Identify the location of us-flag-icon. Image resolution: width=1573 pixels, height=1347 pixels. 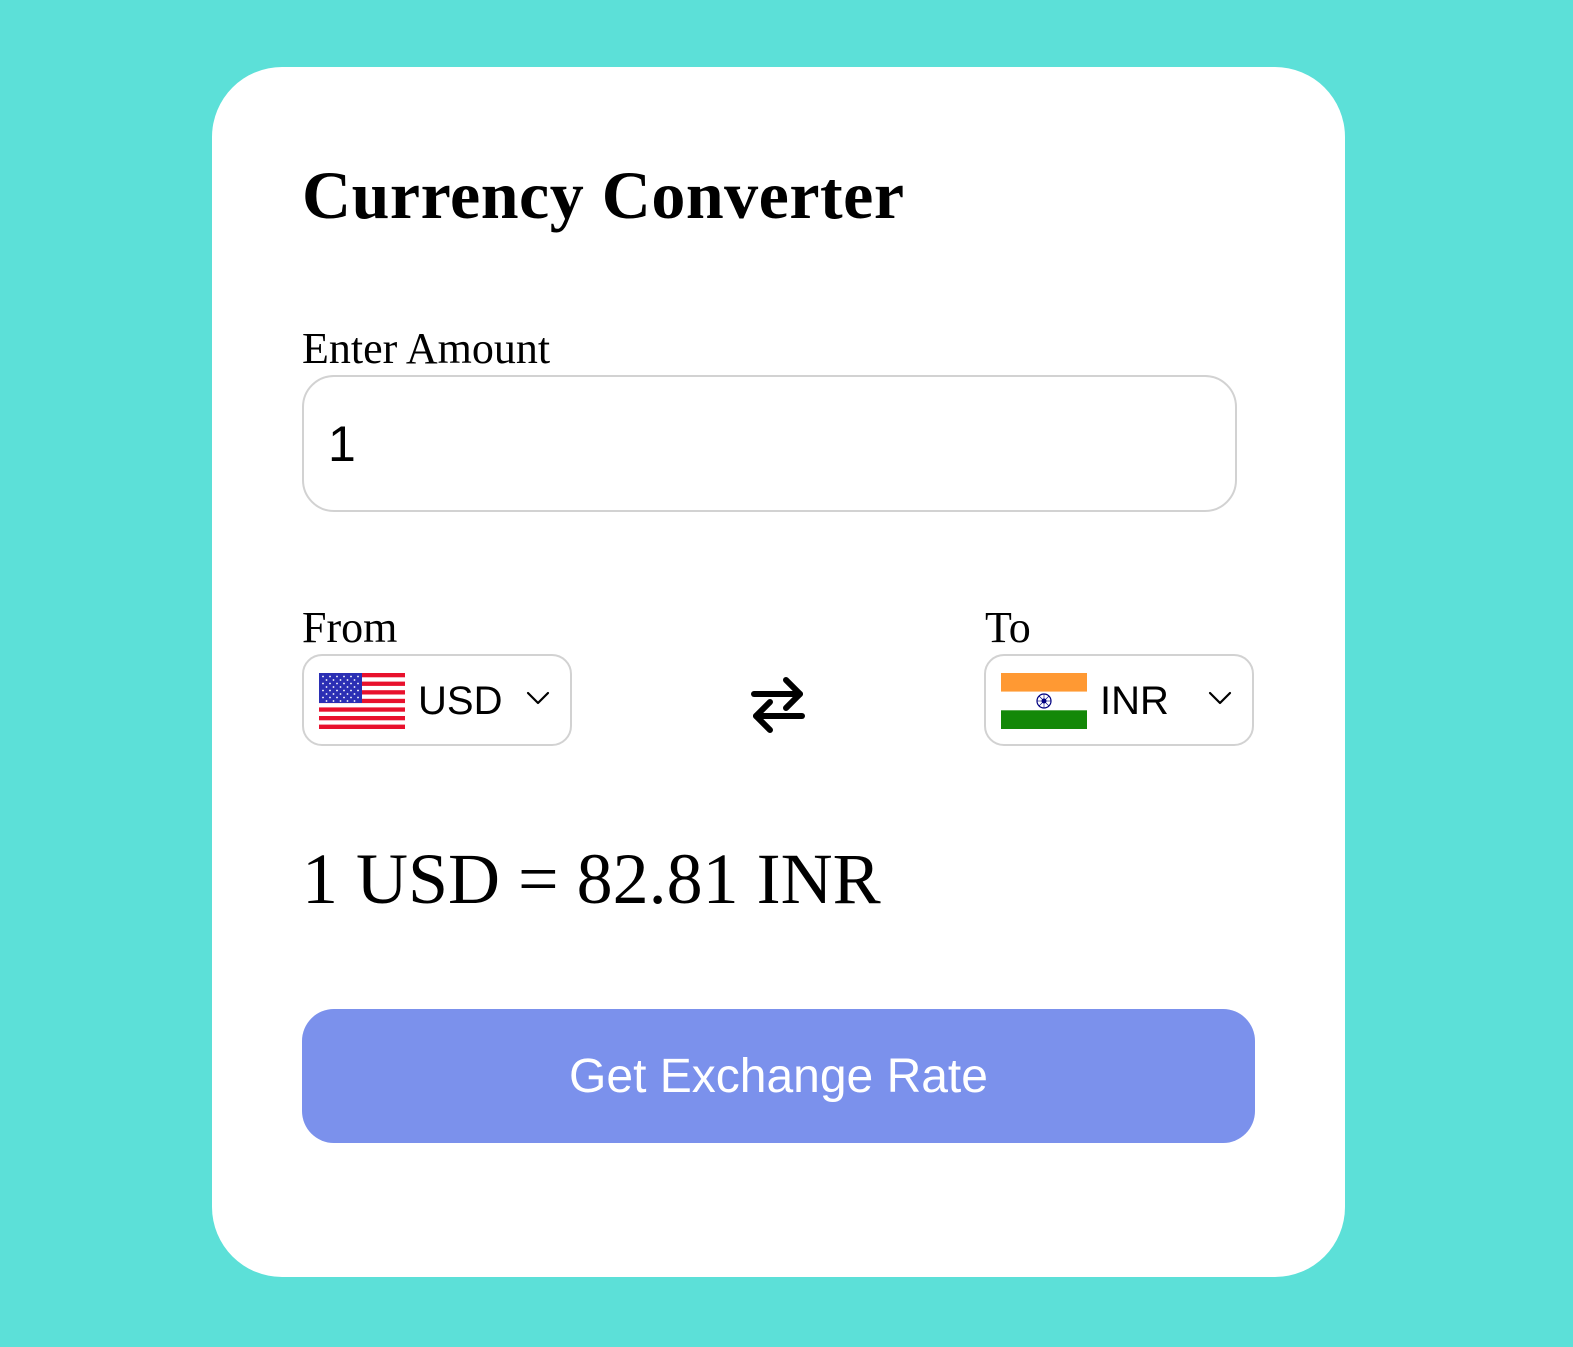
(362, 701).